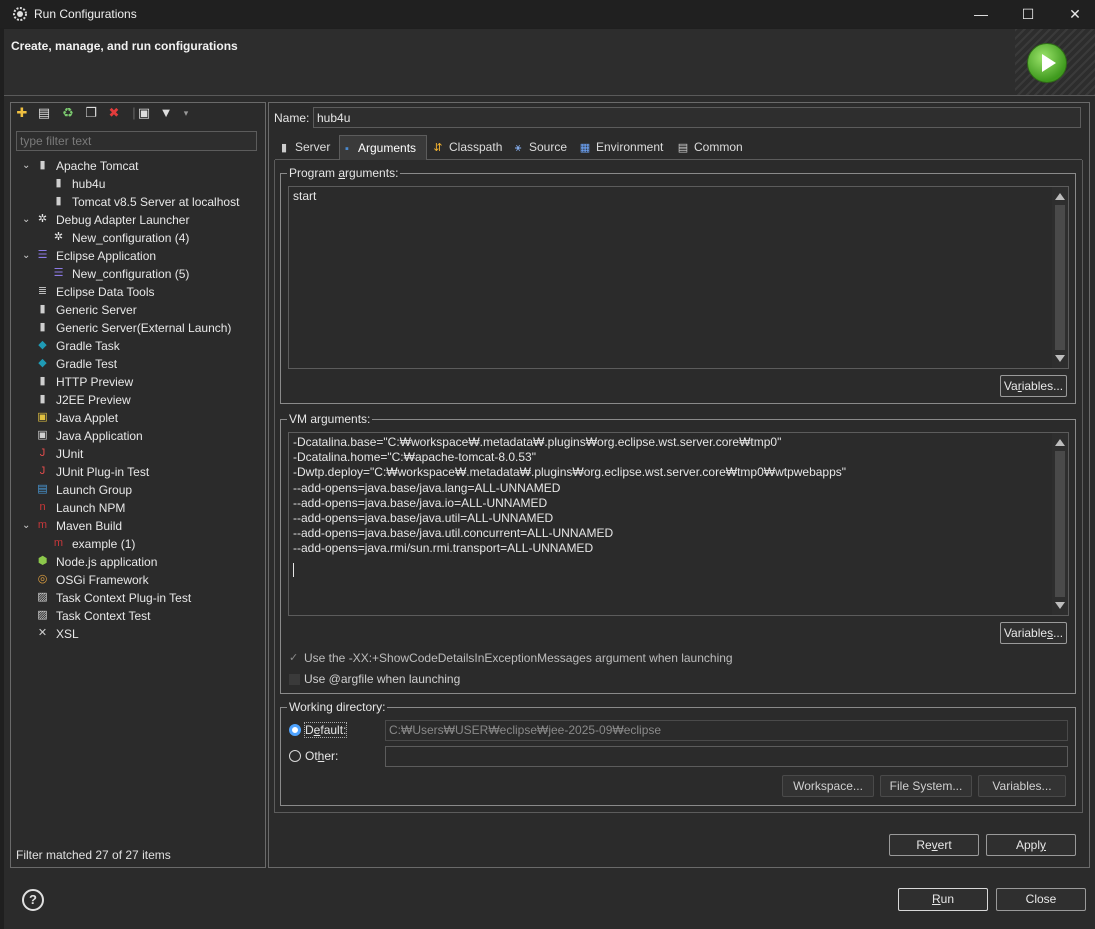  What do you see at coordinates (136, 202) in the screenshot?
I see `tree-item: ▮ Tomcat v8.5 Server at localhost` at bounding box center [136, 202].